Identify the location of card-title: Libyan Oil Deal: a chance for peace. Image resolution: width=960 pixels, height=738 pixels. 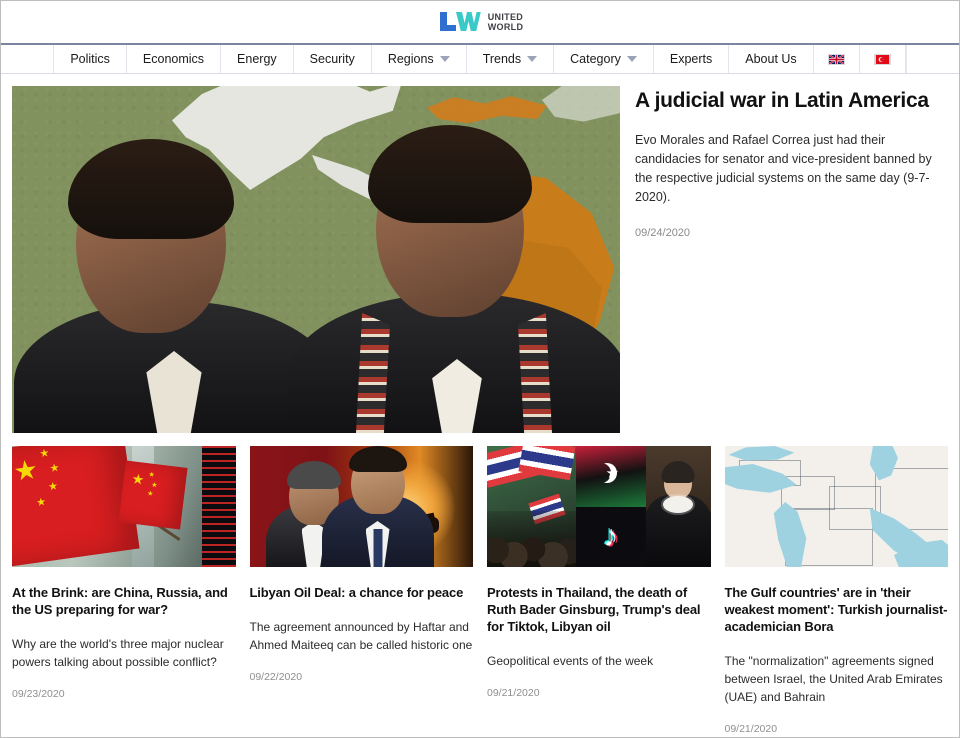
(362, 592).